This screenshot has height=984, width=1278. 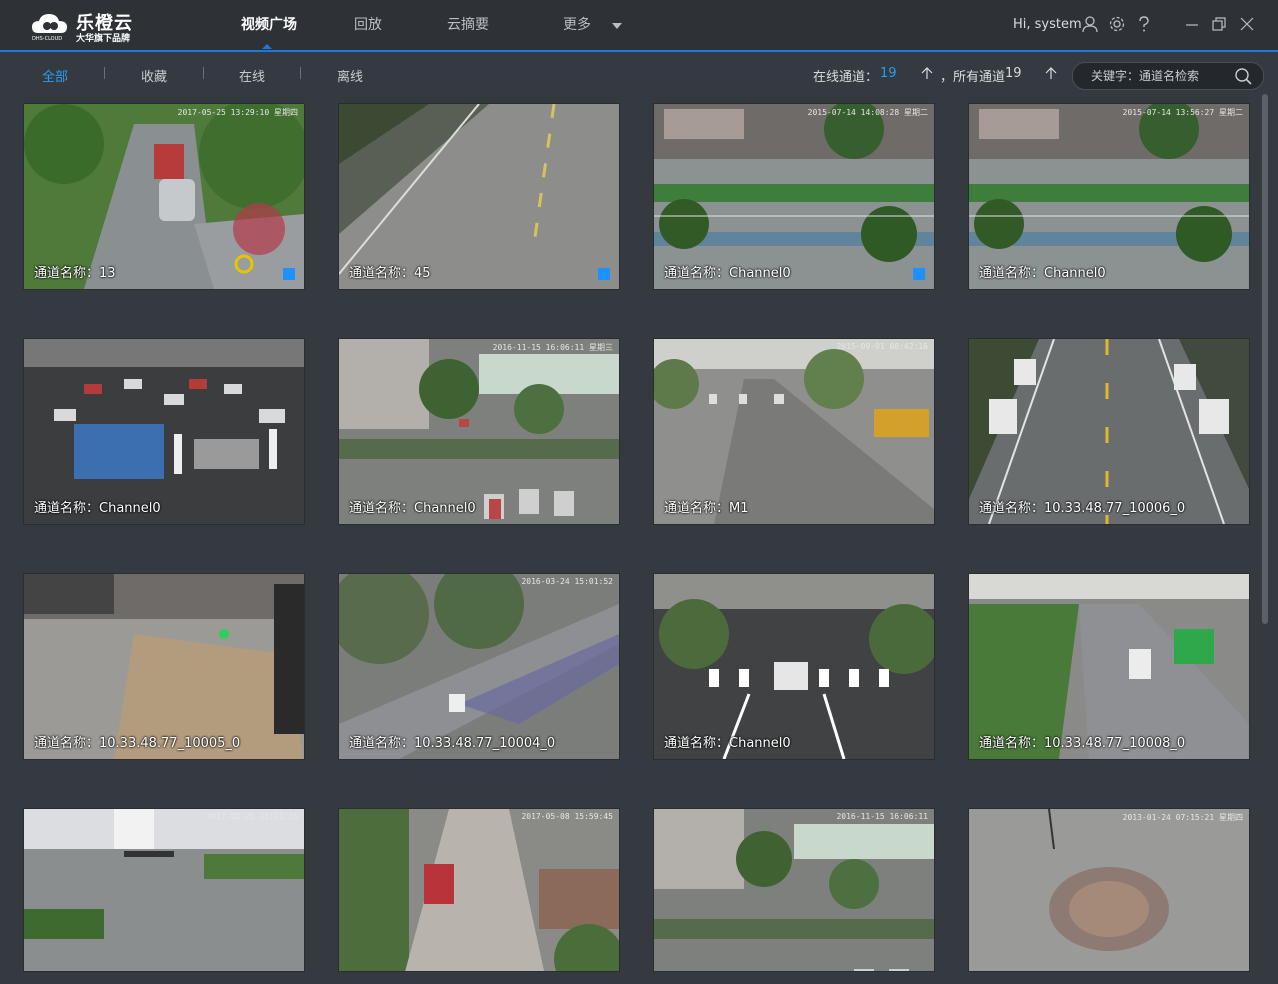 I want to click on tile-caption: 通道名称：45, so click(x=390, y=273).